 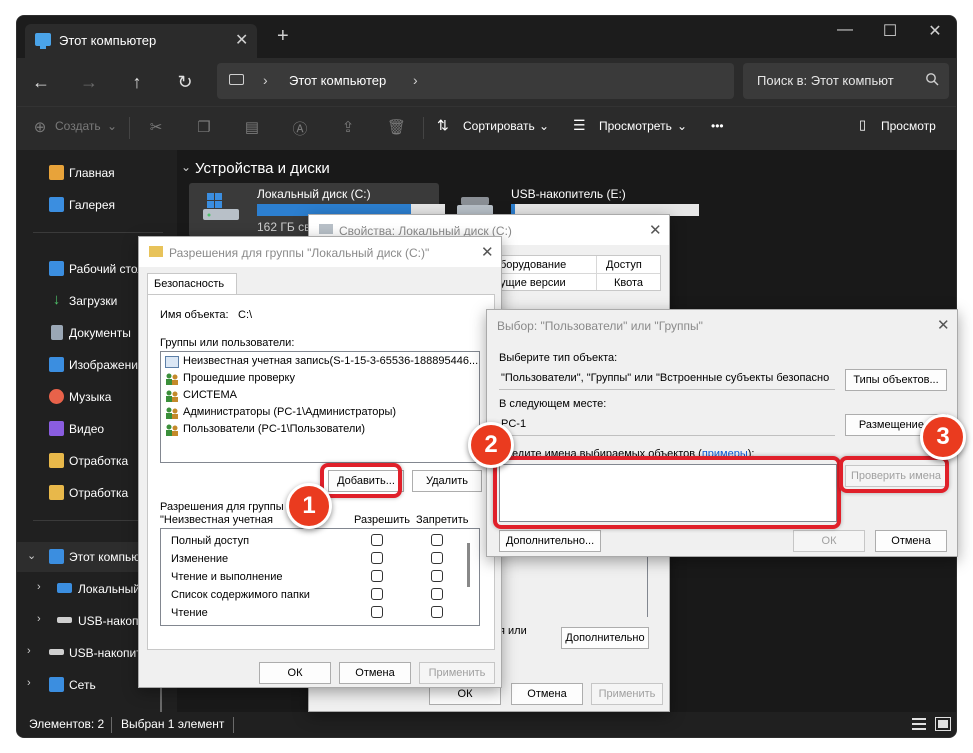 I want to click on list-item: Пользователи (PC-1\Пользователи), so click(x=274, y=429).